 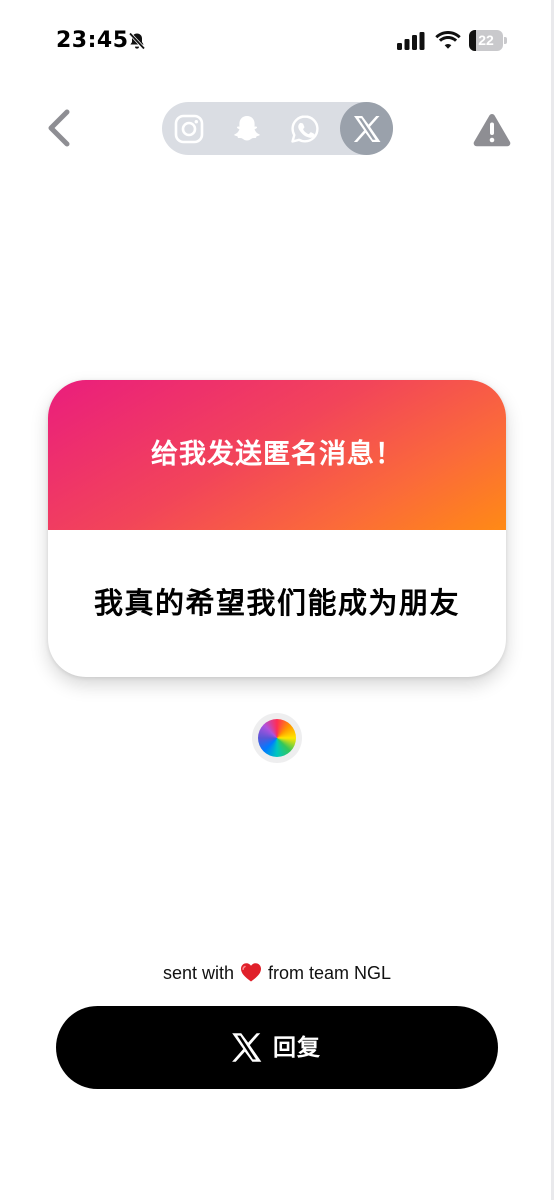 I want to click on whatsapp-icon, so click(x=305, y=129).